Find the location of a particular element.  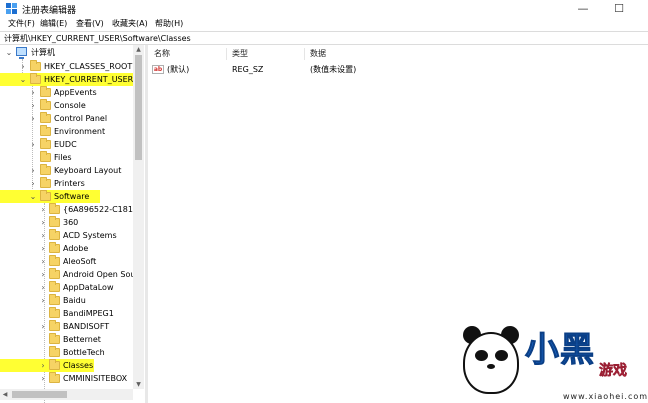

tree-item-6a896522: › {6A896522-C181-4 is located at coordinates (70, 209).